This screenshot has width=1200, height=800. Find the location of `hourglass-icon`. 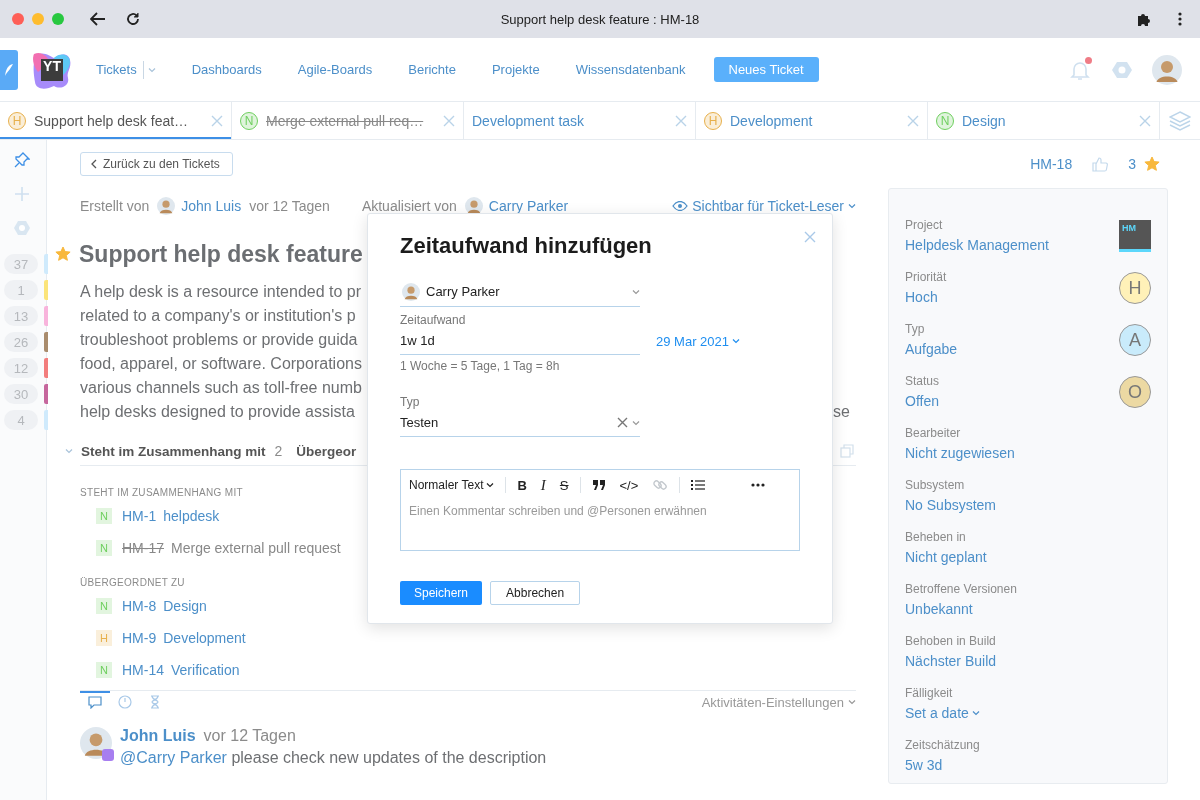

hourglass-icon is located at coordinates (155, 702).